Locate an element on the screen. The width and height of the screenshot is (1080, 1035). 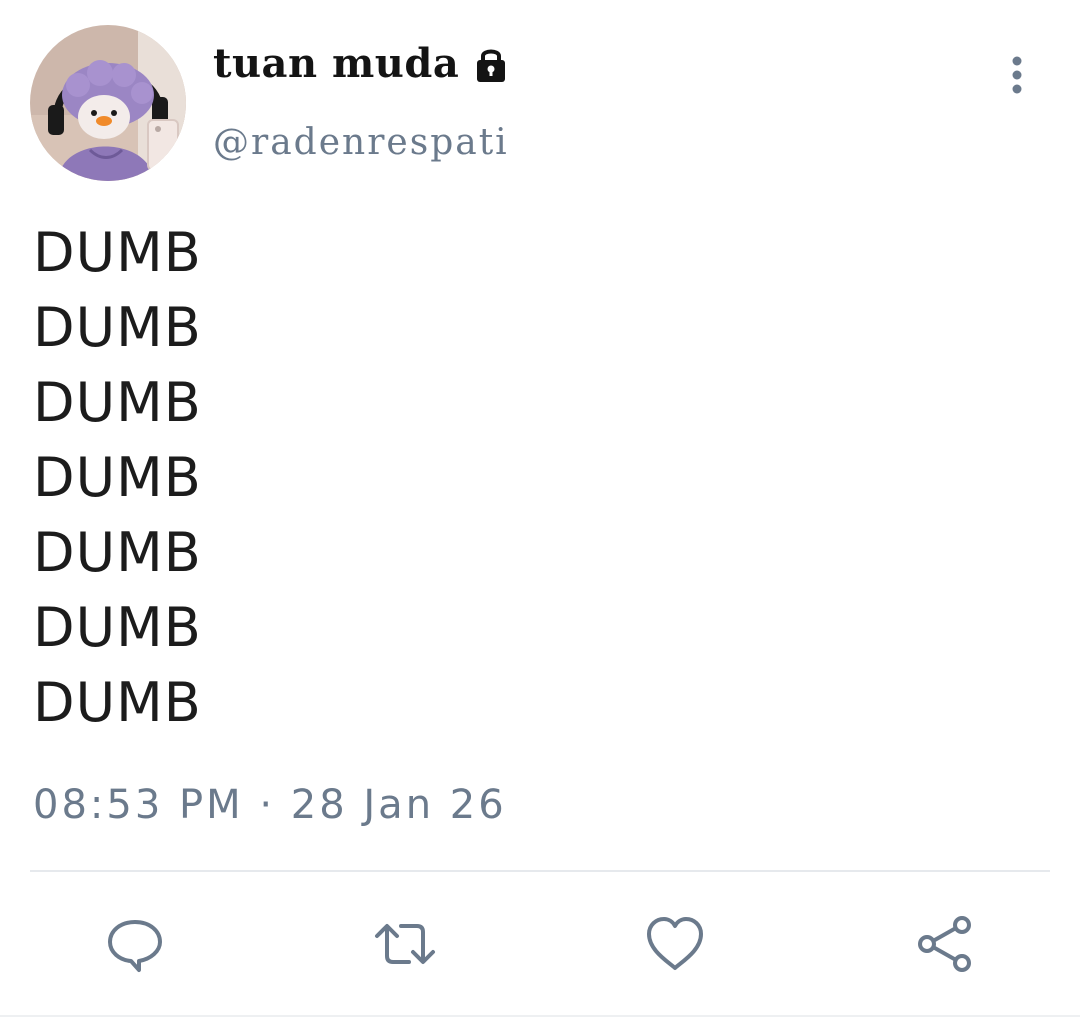
share-button is located at coordinates (945, 944).